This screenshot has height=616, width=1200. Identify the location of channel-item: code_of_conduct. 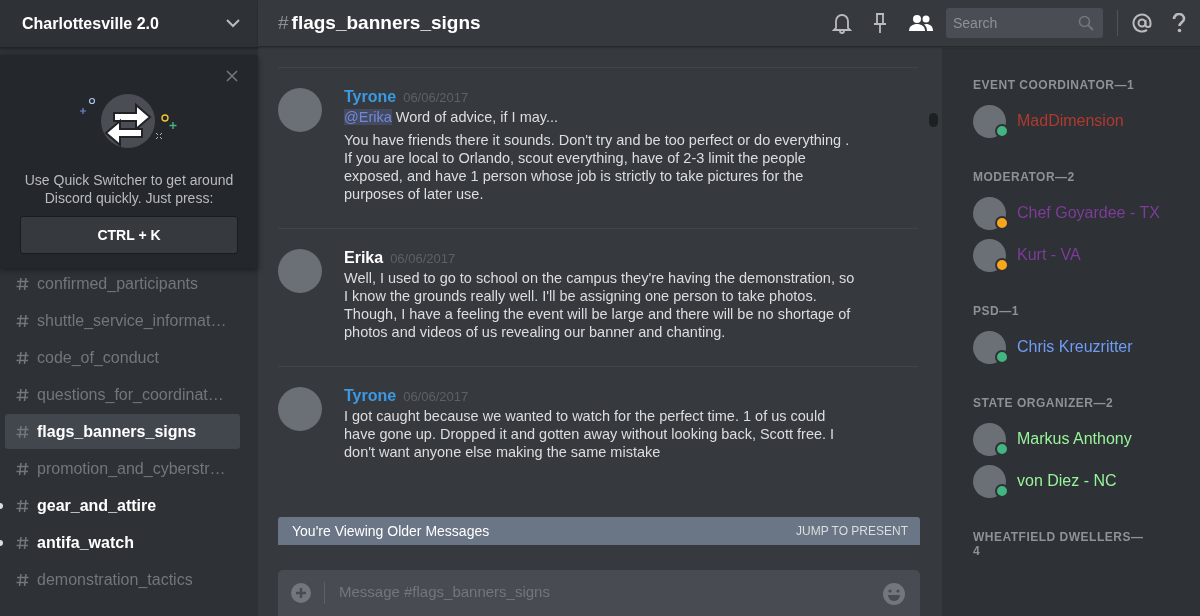
(122, 357).